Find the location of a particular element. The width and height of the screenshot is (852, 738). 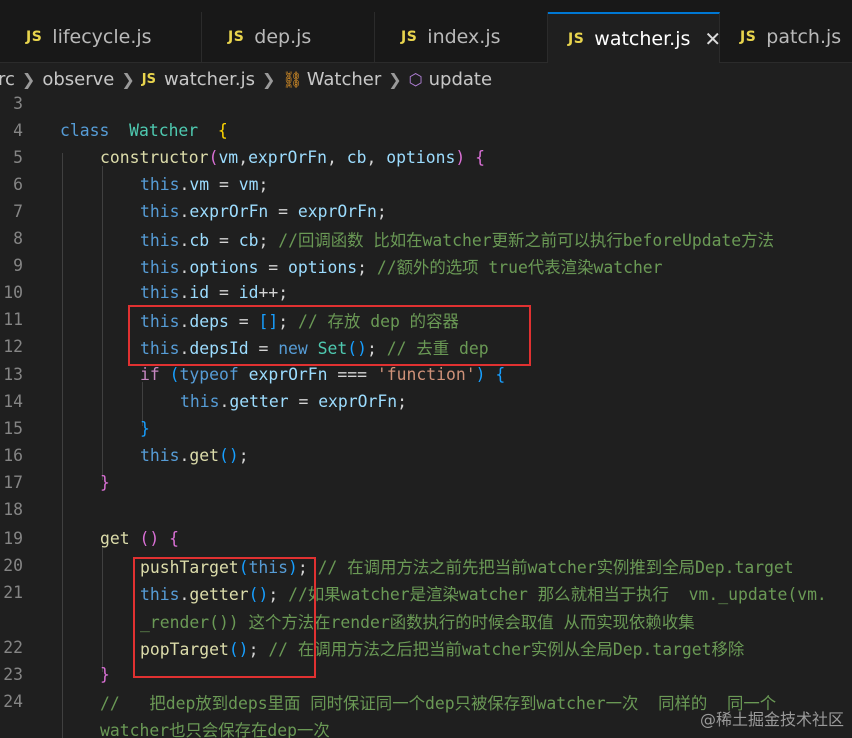

code-token: , is located at coordinates (376, 157).